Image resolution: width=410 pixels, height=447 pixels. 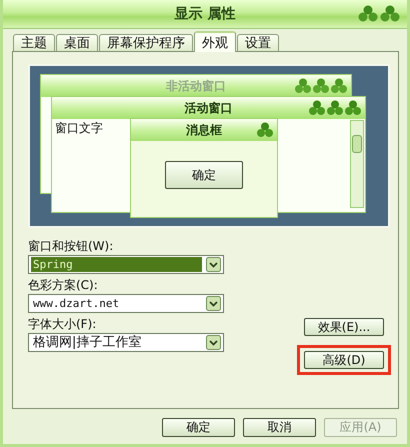 What do you see at coordinates (126, 303) in the screenshot?
I see `dropdown: www.dzart.net` at bounding box center [126, 303].